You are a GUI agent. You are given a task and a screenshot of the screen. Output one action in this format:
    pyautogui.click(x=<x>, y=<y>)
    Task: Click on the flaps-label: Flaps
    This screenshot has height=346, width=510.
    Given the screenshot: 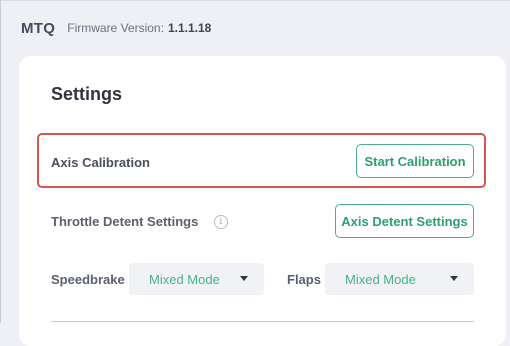 What is the action you would take?
    pyautogui.click(x=304, y=279)
    